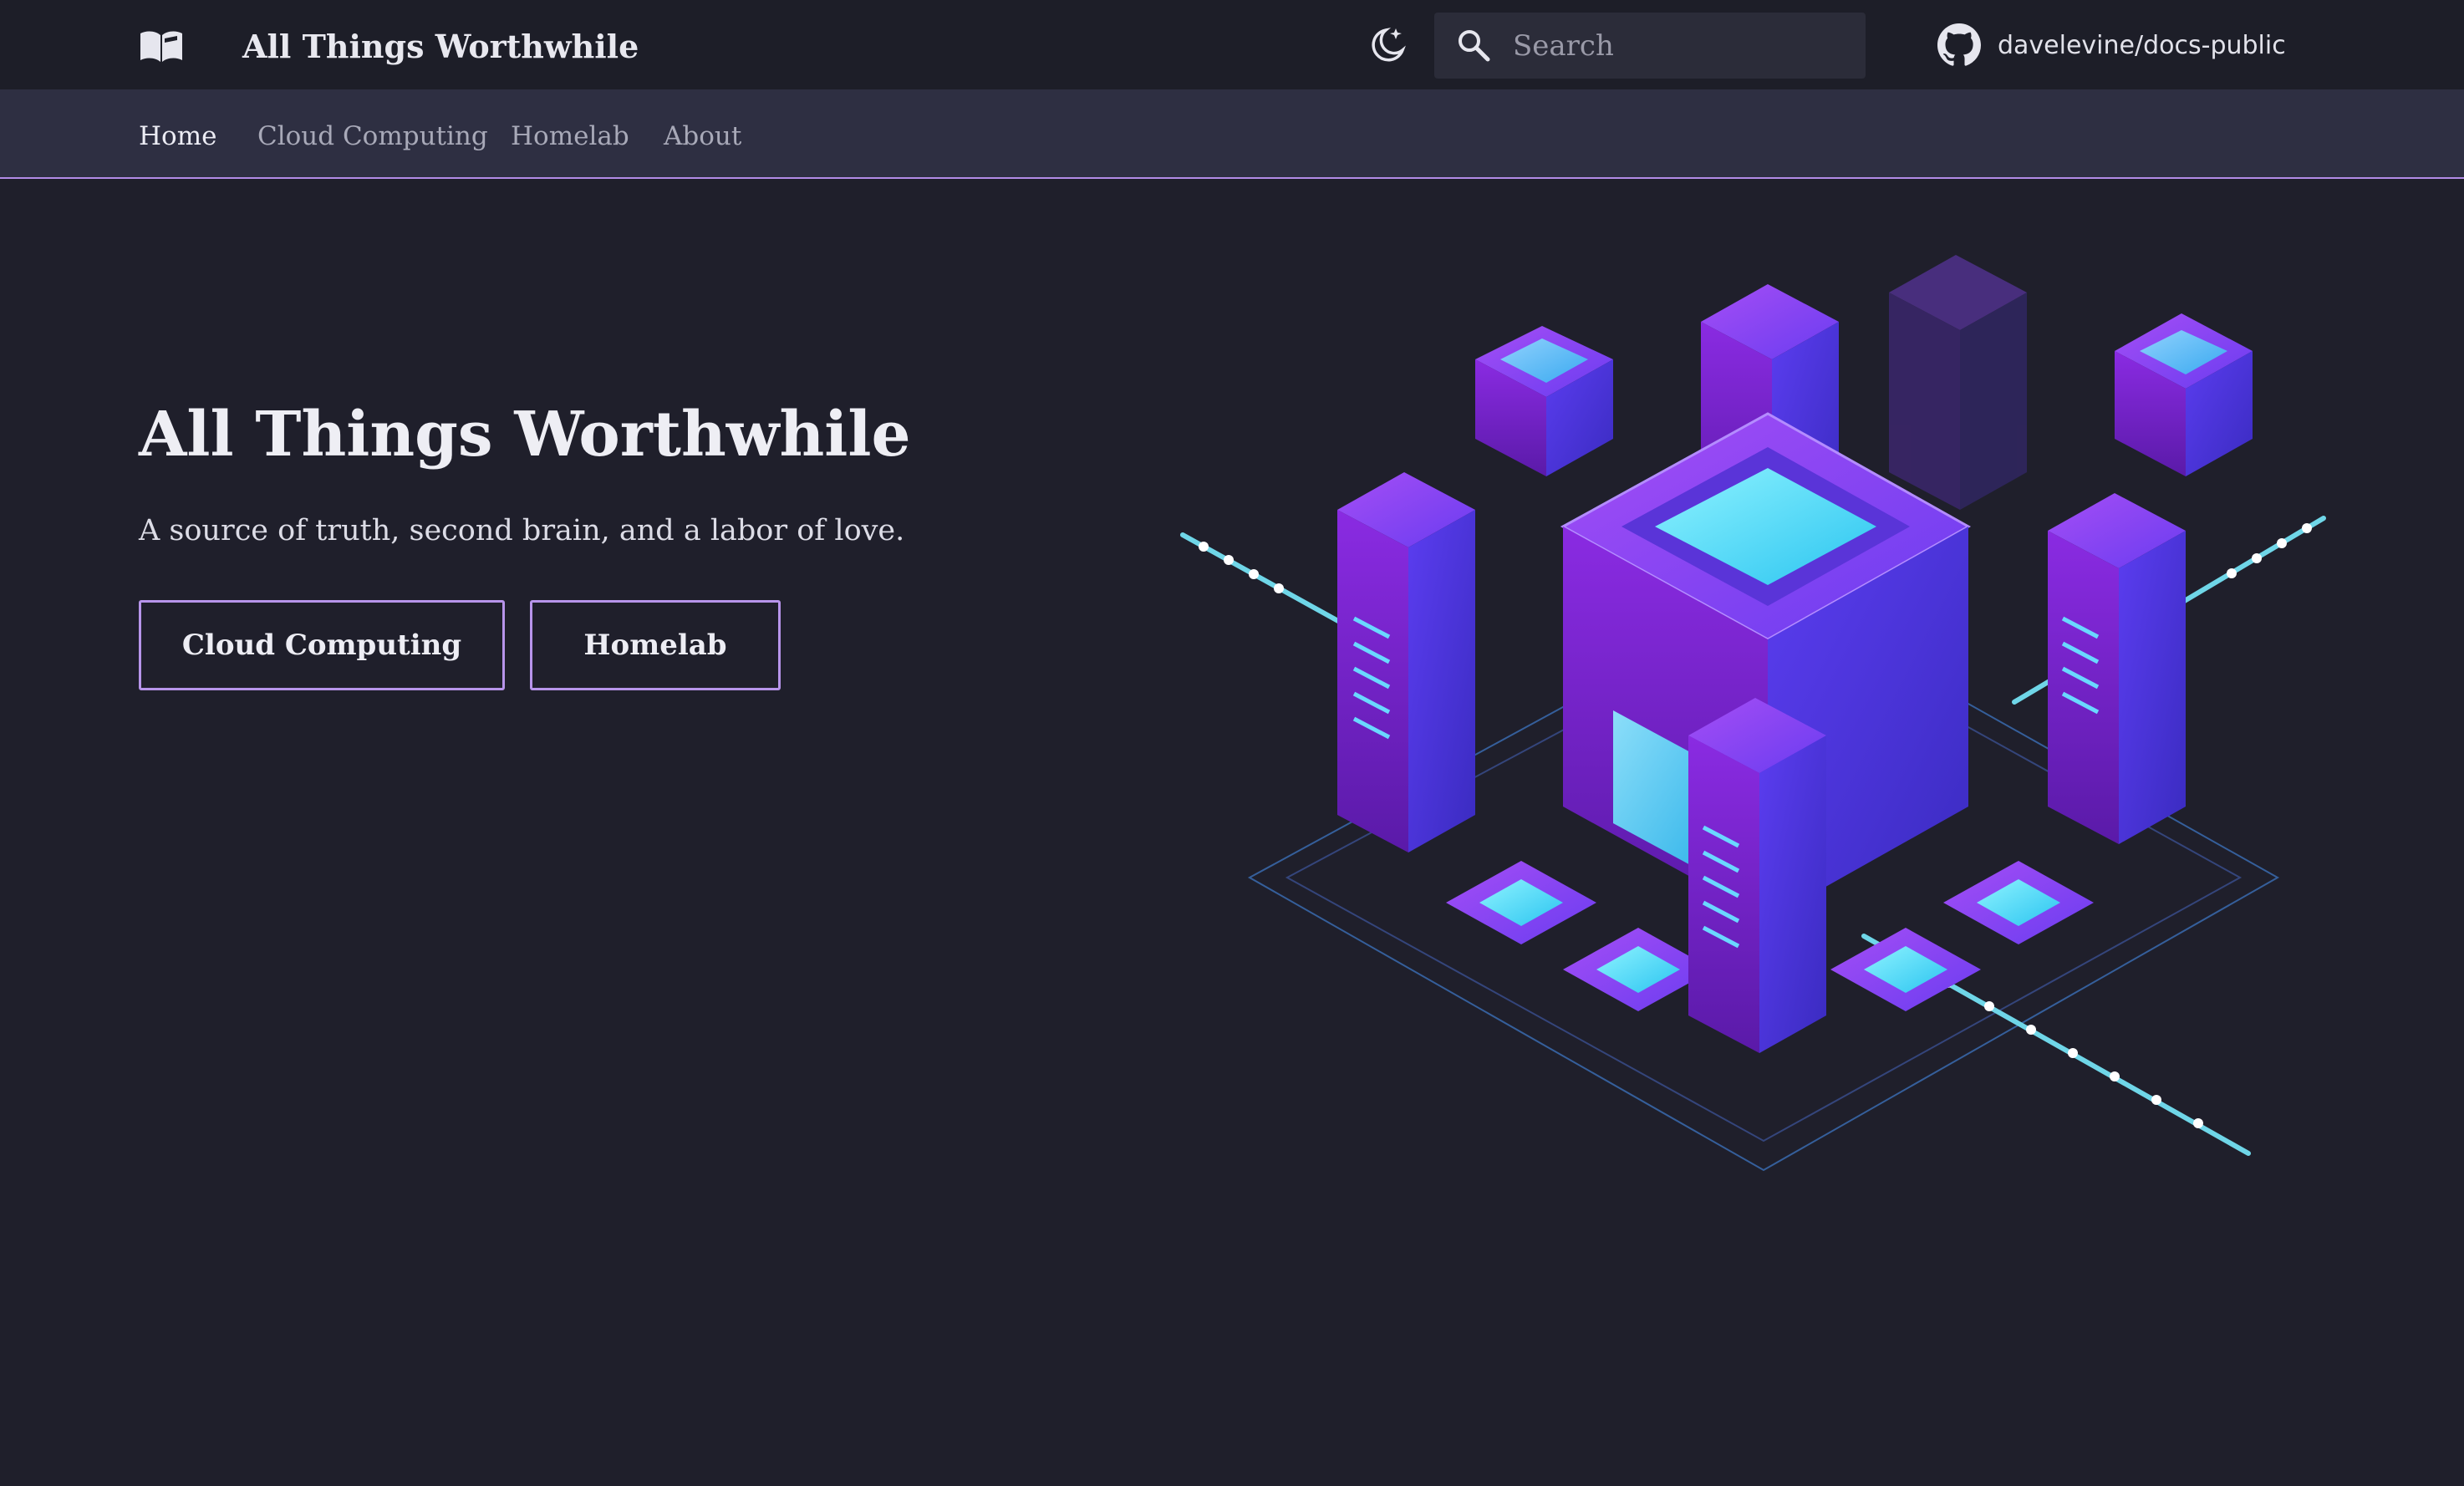 This screenshot has height=1486, width=2464. Describe the element at coordinates (372, 133) in the screenshot. I see `tab-cloud-computing: Cloud Computing` at that location.